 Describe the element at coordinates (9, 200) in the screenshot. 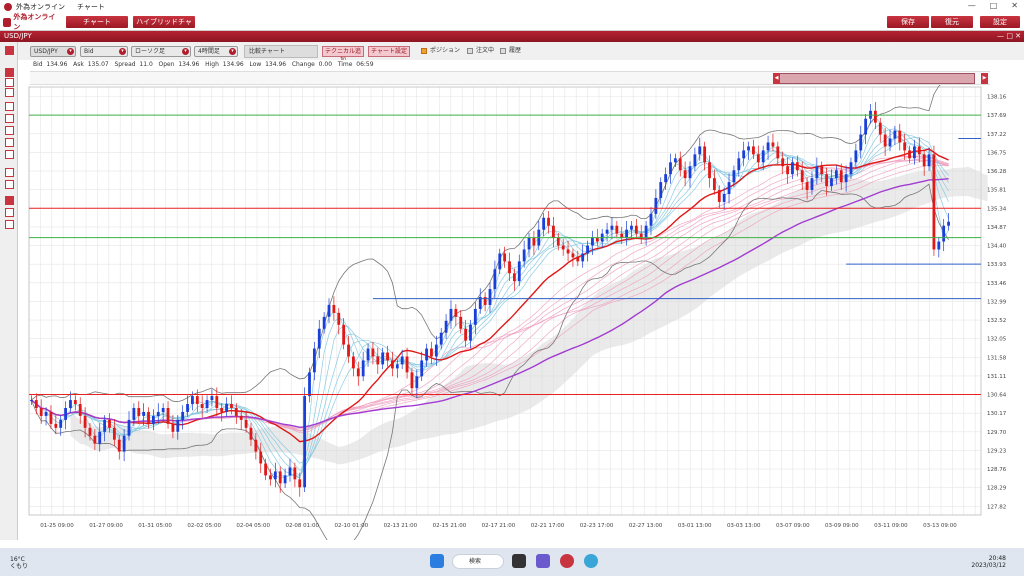

I see `delete-tool-icon` at that location.